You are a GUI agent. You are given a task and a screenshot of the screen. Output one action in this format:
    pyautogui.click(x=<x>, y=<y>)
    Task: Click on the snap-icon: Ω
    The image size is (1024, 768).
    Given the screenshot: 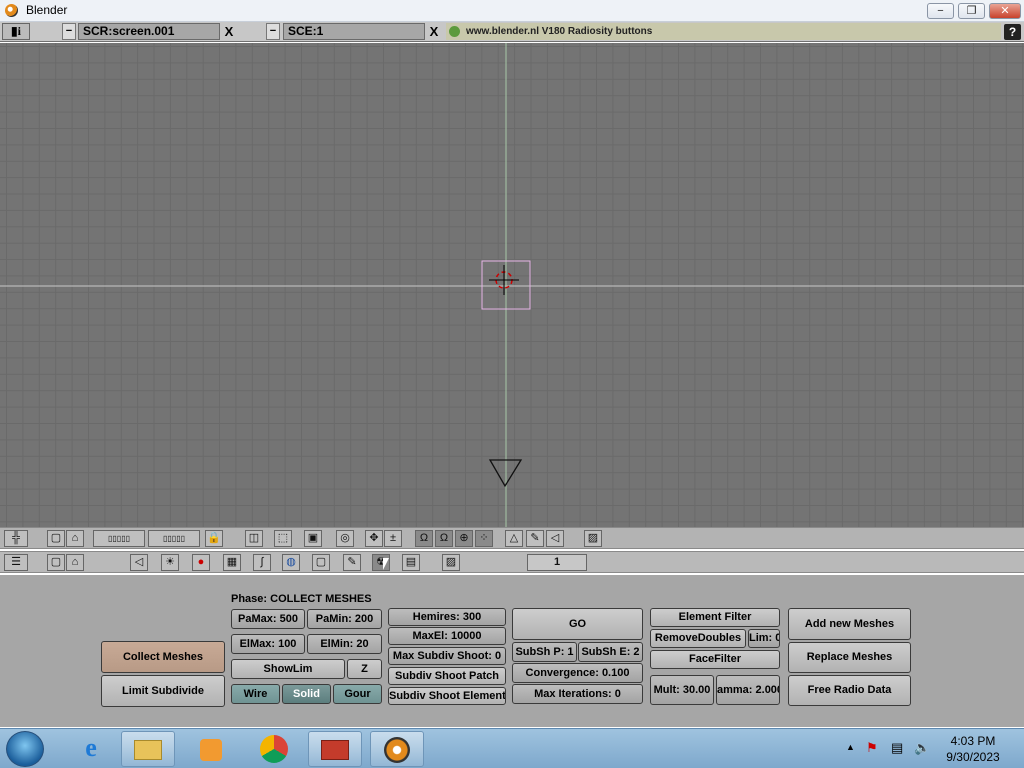 What is the action you would take?
    pyautogui.click(x=444, y=538)
    